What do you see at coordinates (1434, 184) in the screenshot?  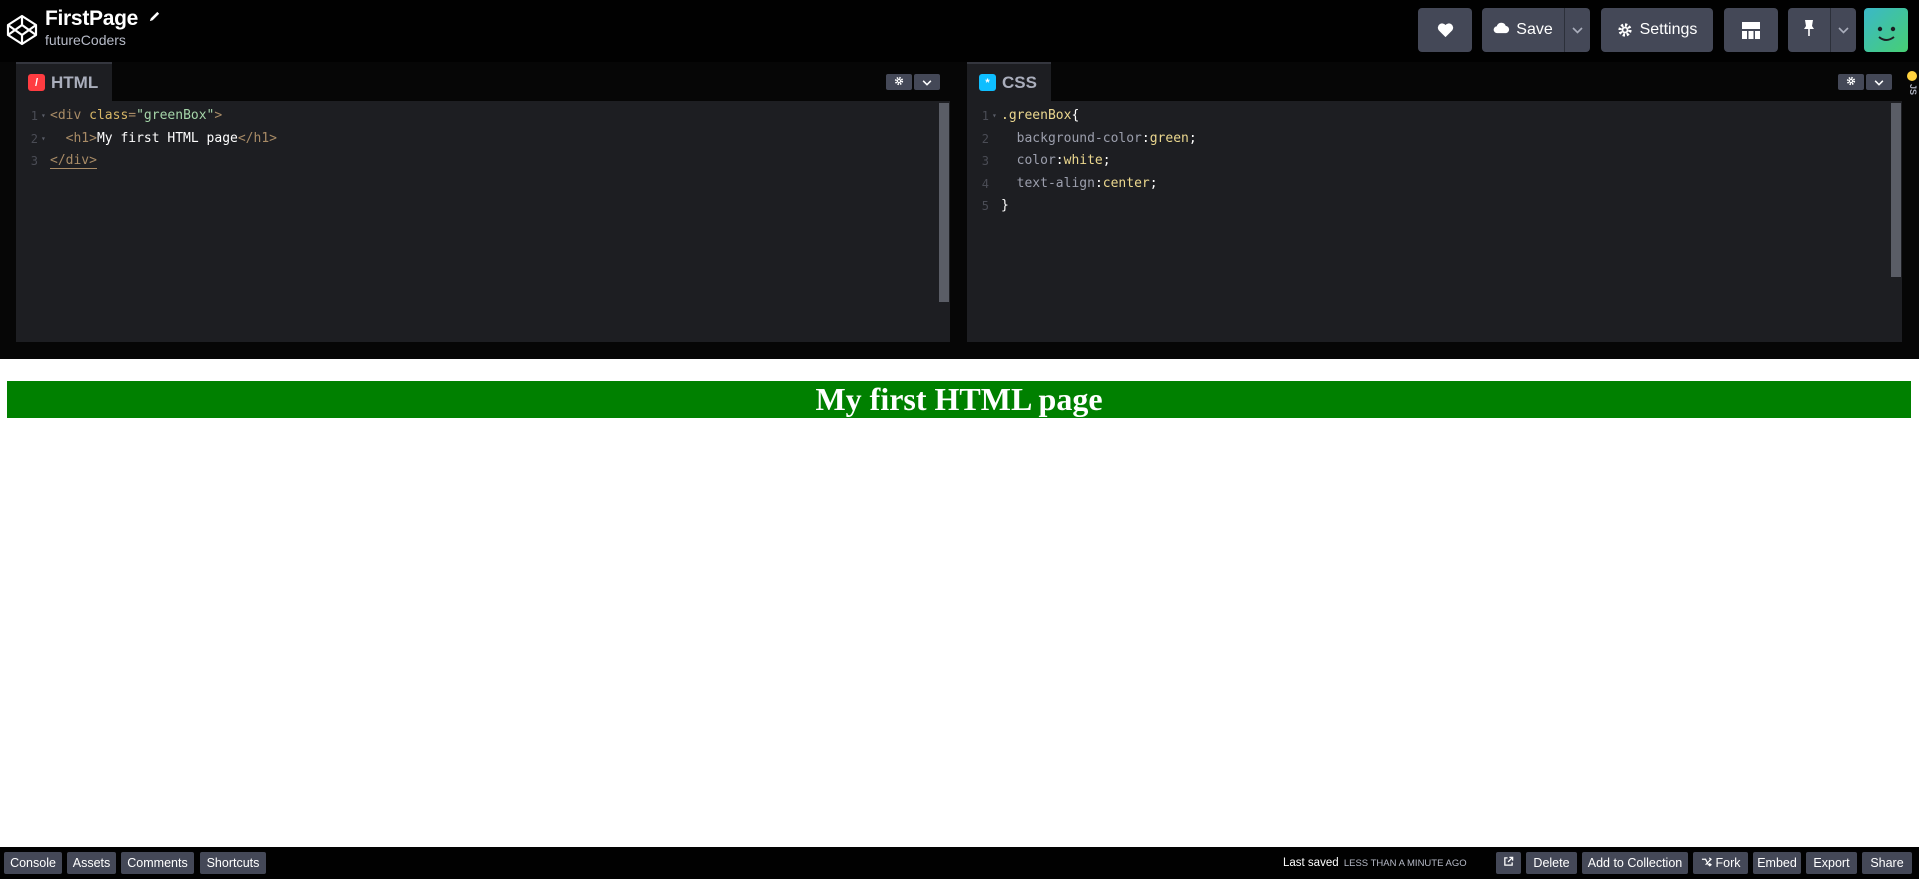 I see `code-line: 4 text-align:center;` at bounding box center [1434, 184].